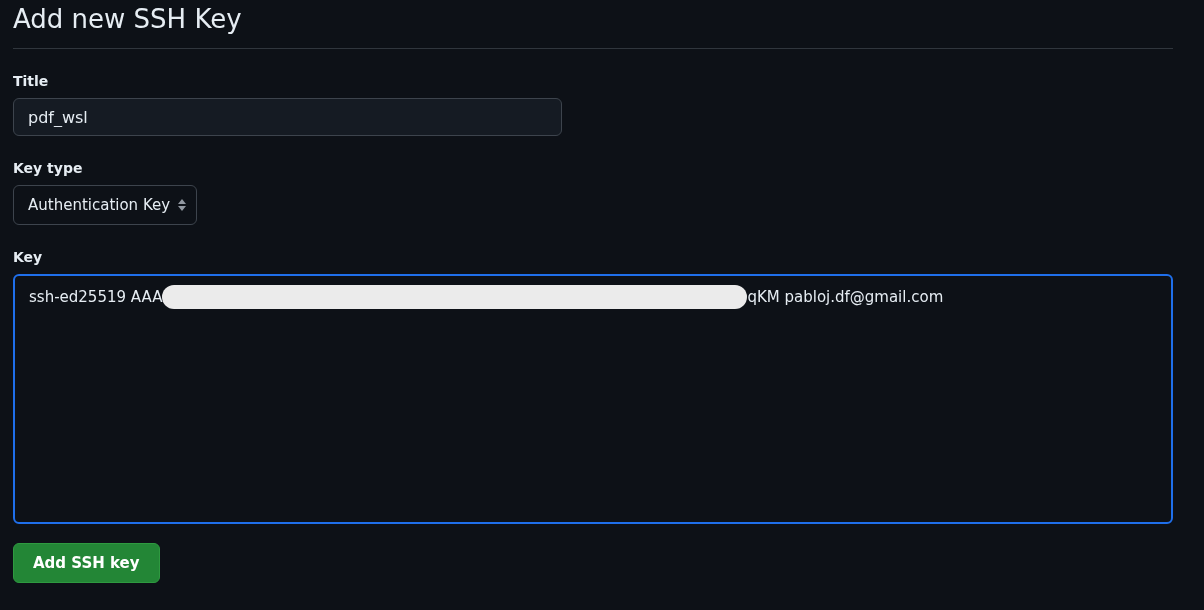 The width and height of the screenshot is (1204, 610). Describe the element at coordinates (105, 205) in the screenshot. I see `key-type-select: Authentication Key` at that location.